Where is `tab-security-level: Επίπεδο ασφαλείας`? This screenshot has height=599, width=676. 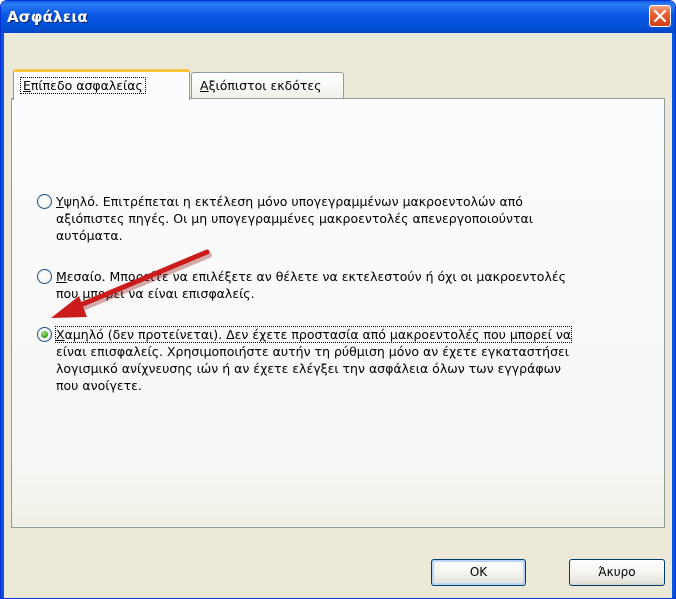 tab-security-level: Επίπεδο ασφαλείας is located at coordinates (101, 84).